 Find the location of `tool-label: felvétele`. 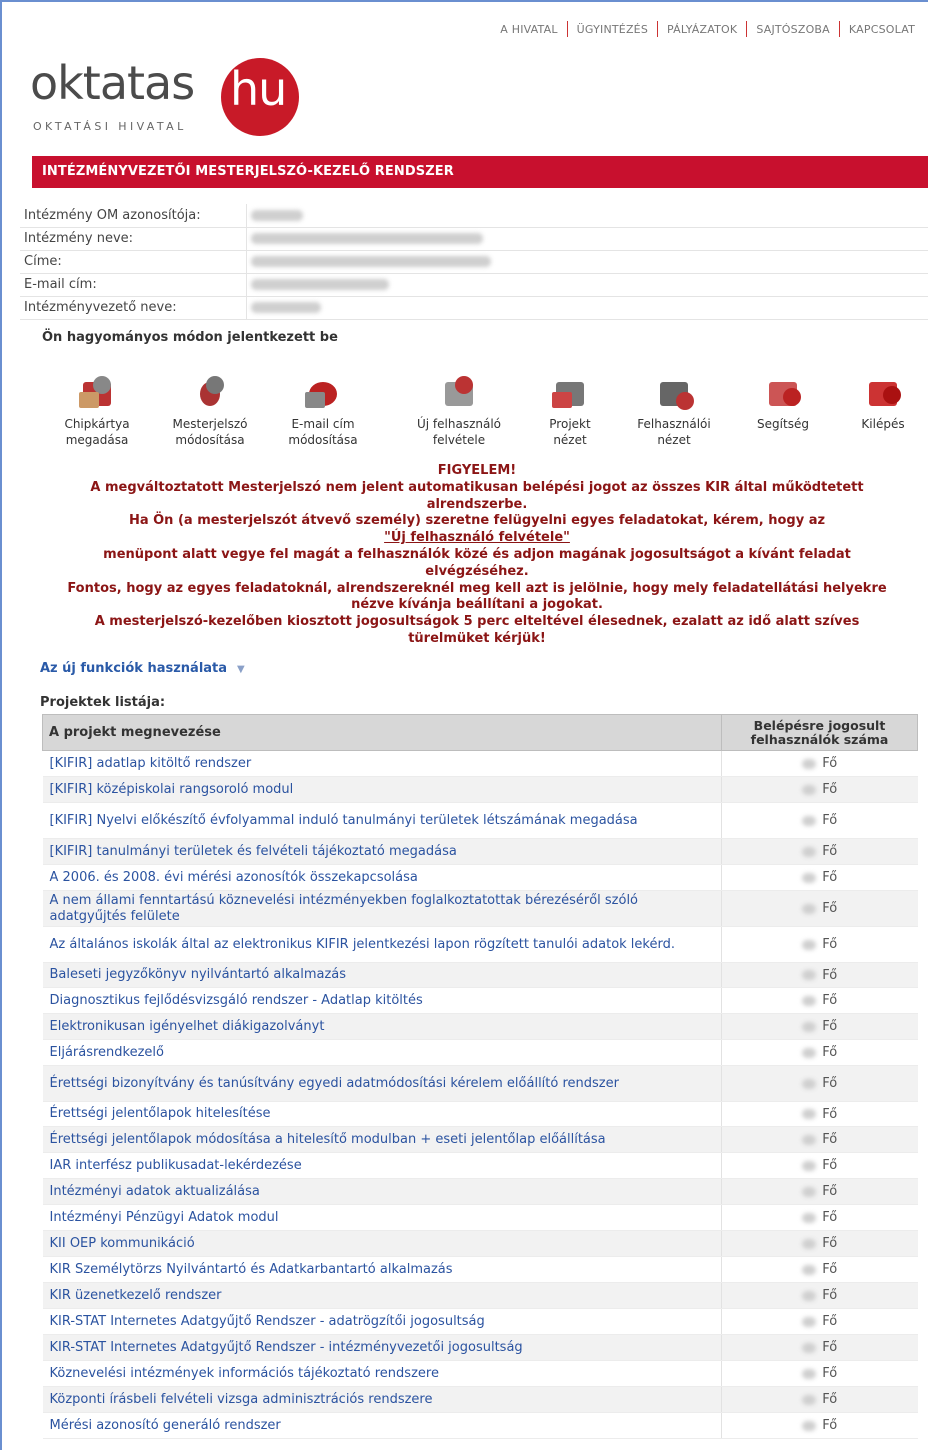

tool-label: felvétele is located at coordinates (459, 440).